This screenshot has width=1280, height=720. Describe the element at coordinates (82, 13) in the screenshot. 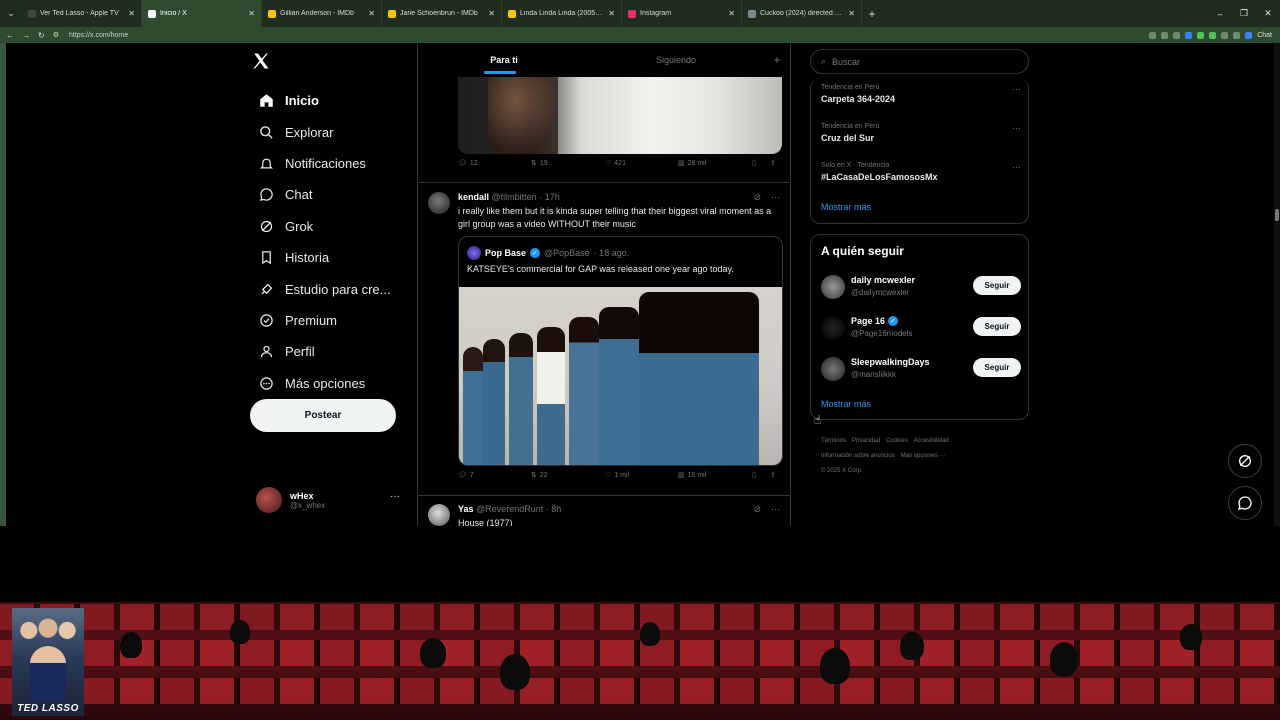

I see `browser-tab: Ver Ted Lasso - Apple TV ✕` at that location.